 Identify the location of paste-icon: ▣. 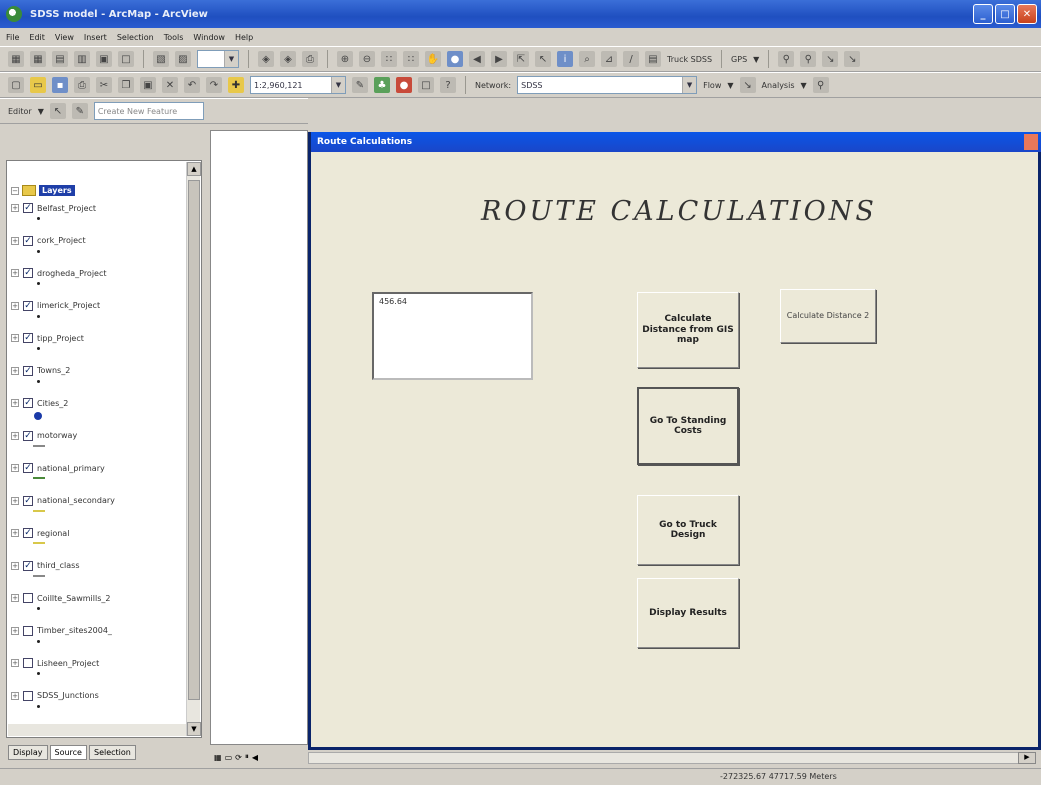
(148, 85).